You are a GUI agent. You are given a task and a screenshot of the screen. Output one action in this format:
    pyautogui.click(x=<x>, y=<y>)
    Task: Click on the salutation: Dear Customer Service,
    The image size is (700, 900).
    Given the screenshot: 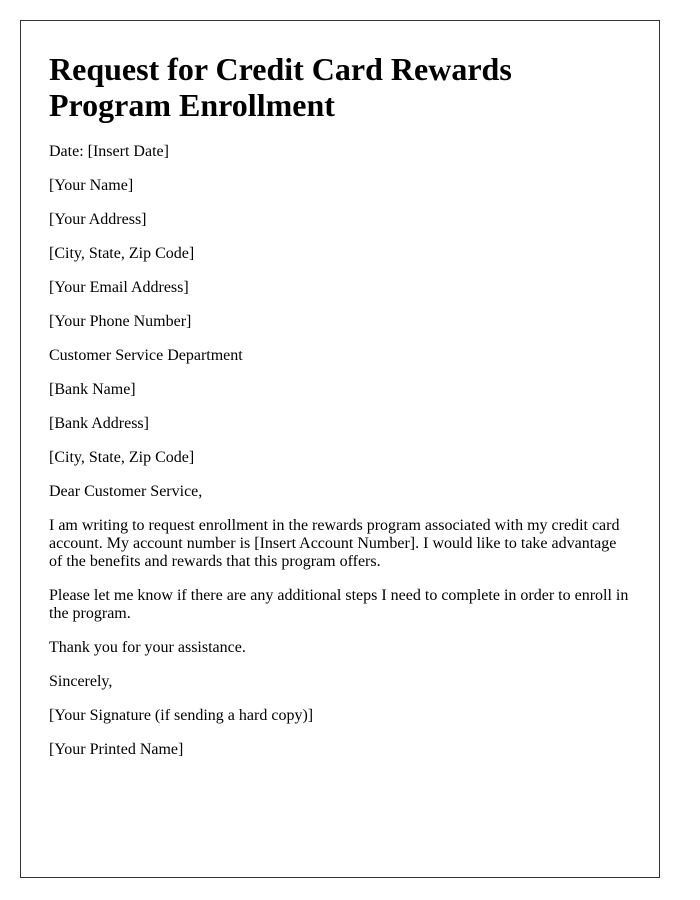 What is the action you would take?
    pyautogui.click(x=126, y=491)
    